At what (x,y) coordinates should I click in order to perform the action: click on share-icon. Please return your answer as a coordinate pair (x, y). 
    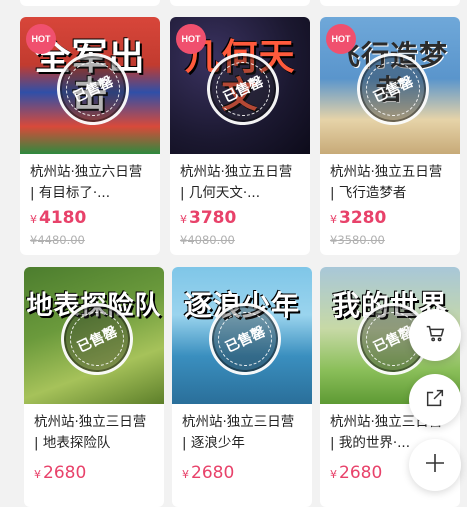
    Looking at the image, I should click on (435, 400).